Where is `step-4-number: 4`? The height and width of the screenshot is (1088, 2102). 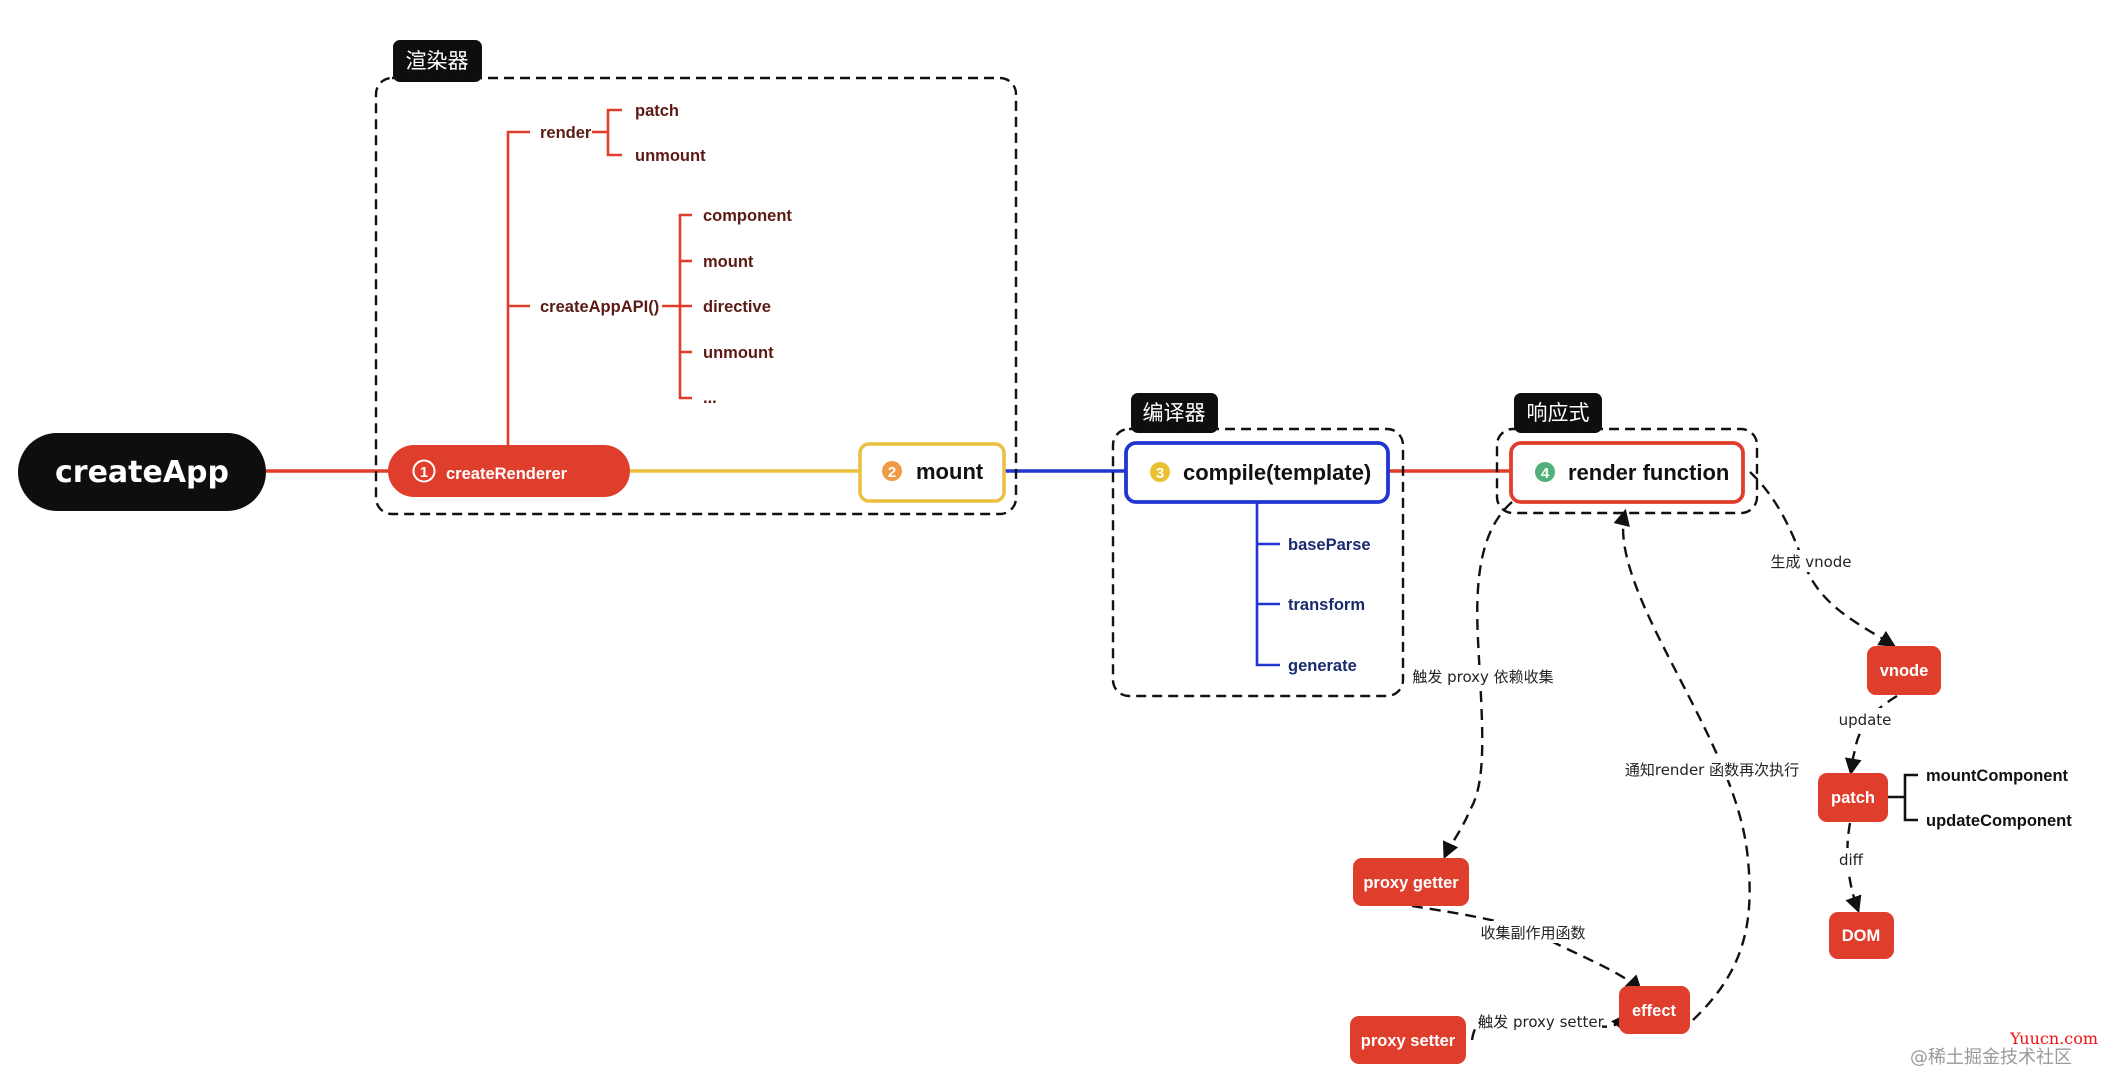
step-4-number: 4 is located at coordinates (1545, 473).